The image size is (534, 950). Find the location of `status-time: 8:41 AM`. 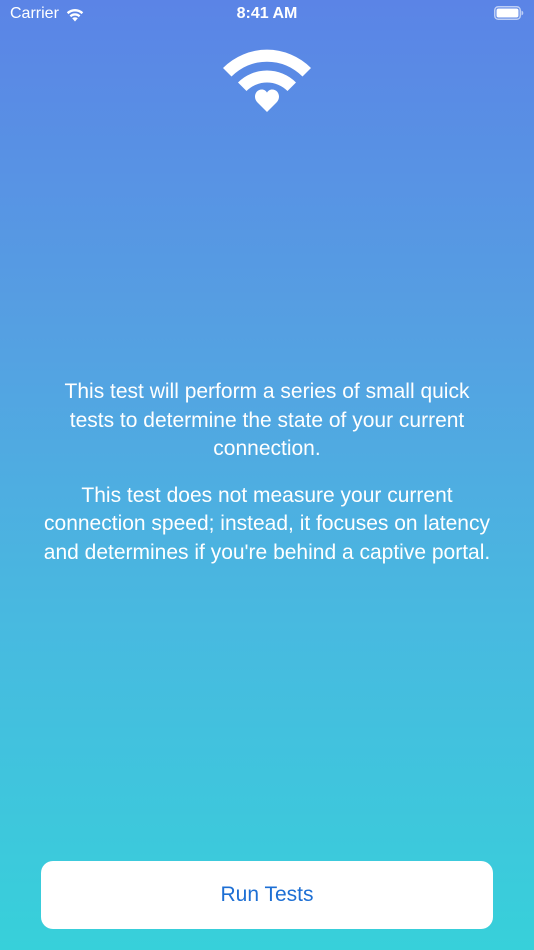

status-time: 8:41 AM is located at coordinates (267, 13).